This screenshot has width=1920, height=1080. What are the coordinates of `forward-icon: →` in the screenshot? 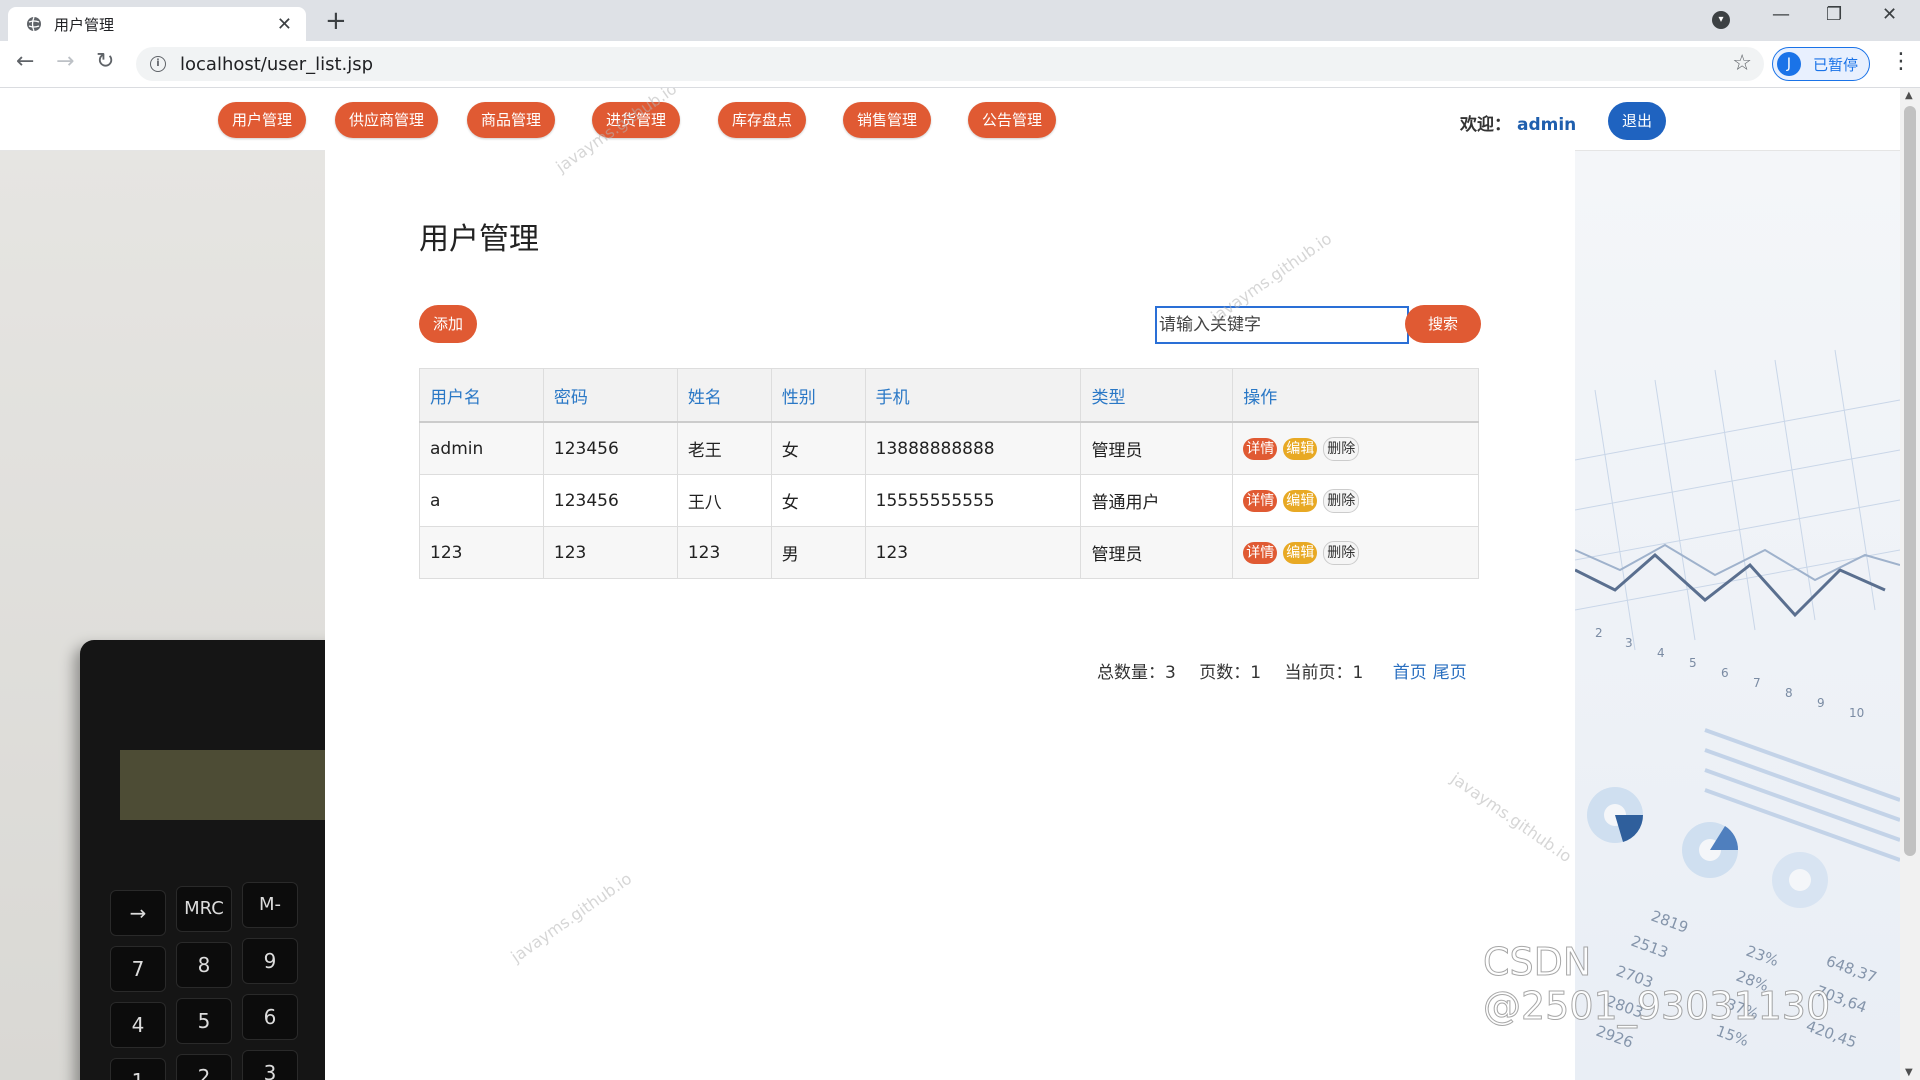 It's located at (65, 61).